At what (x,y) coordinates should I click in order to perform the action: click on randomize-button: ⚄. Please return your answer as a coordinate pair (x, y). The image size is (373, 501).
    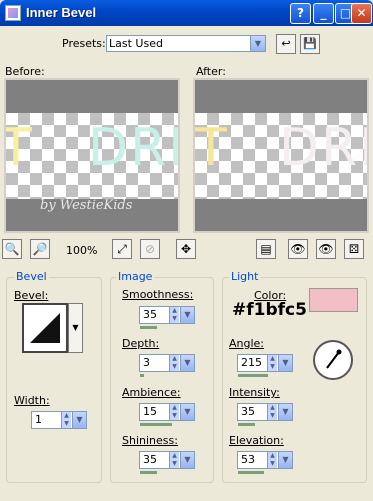
    Looking at the image, I should click on (354, 249).